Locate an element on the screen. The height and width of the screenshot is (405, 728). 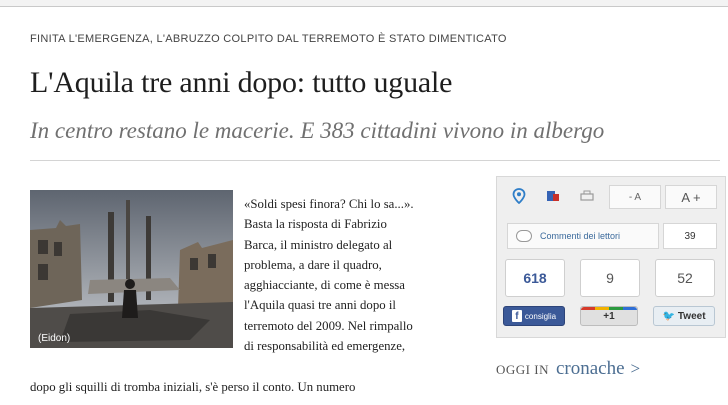
share-icon is located at coordinates (553, 196).